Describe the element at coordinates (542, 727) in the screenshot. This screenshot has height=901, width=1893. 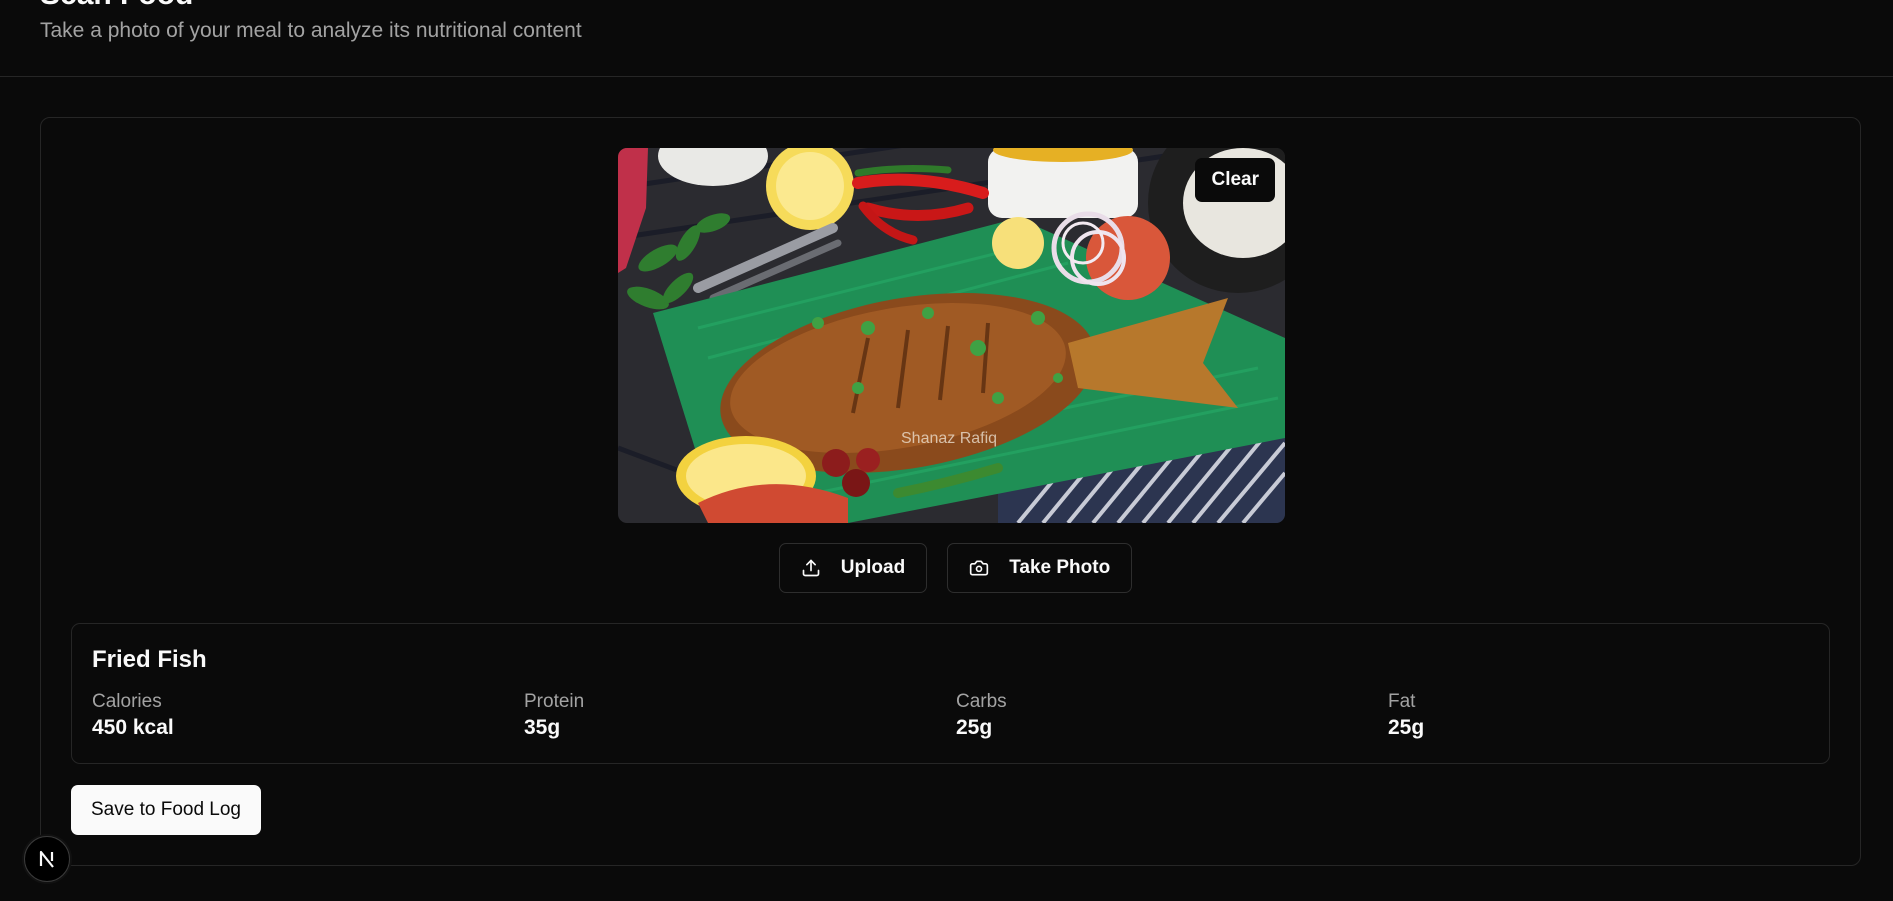
I see `nutrient-value: 35g` at that location.